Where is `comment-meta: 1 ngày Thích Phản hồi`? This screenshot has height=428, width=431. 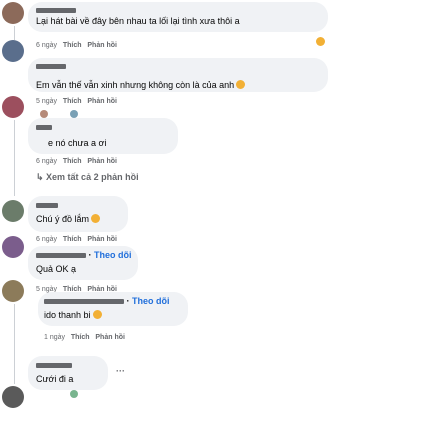 comment-meta: 1 ngày Thích Phản hồi is located at coordinates (84, 337).